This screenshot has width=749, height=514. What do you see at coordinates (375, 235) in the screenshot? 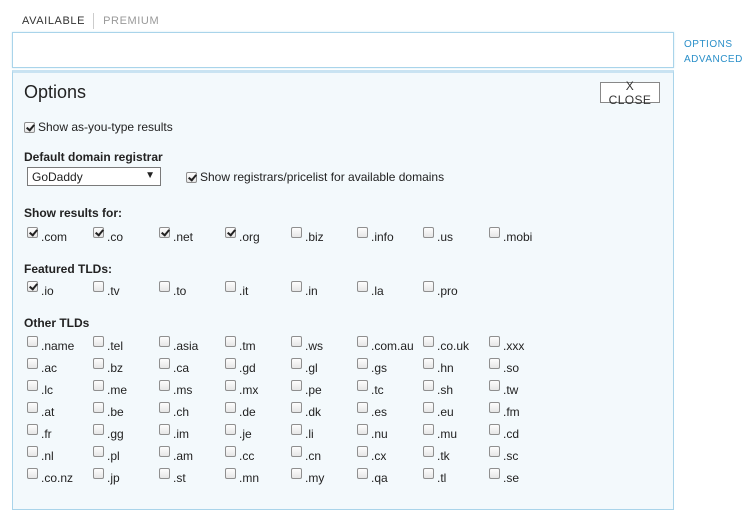
I see `tld-option: .info` at bounding box center [375, 235].